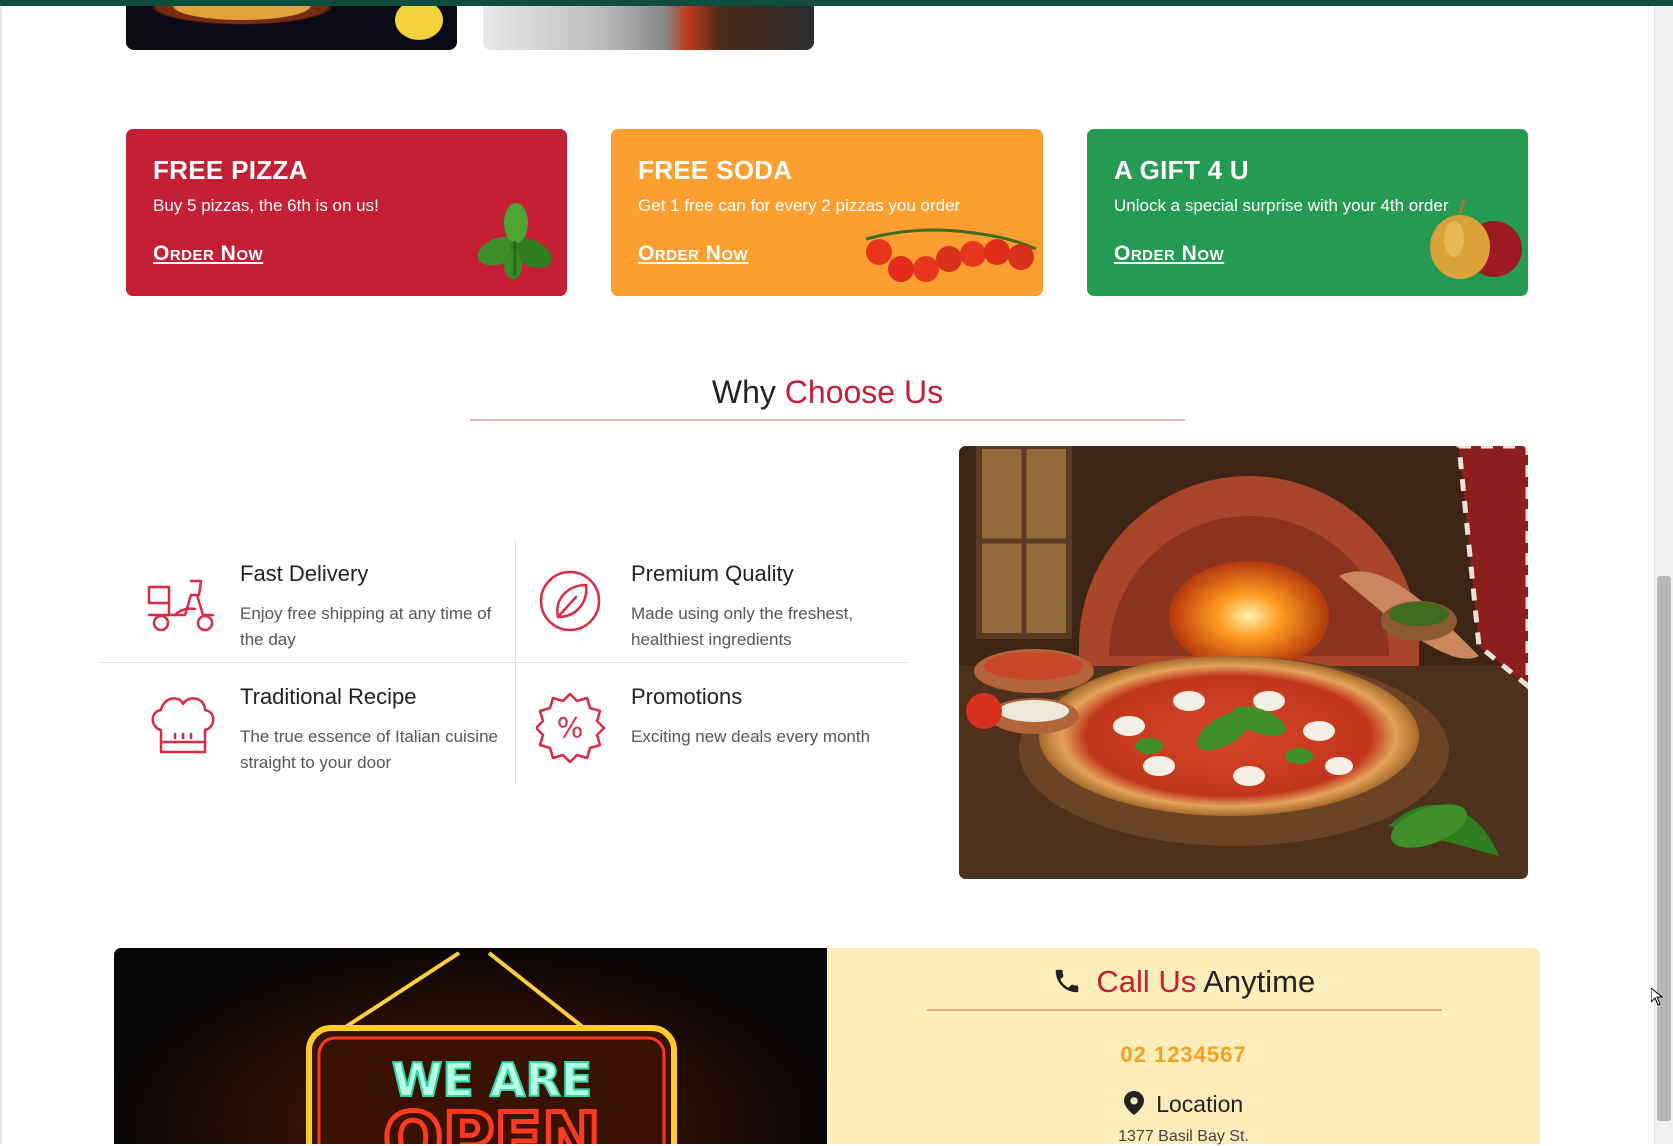  I want to click on page-scrollbar, so click(1663, 575).